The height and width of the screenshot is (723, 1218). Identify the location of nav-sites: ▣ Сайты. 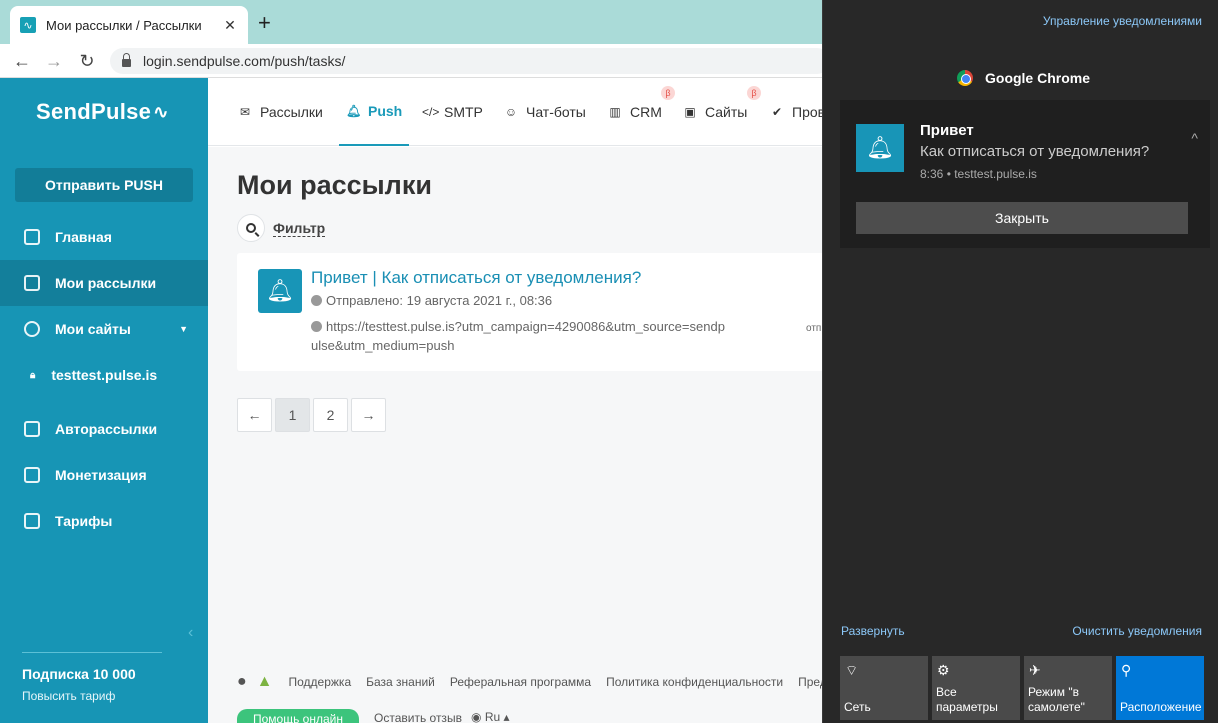
(715, 112).